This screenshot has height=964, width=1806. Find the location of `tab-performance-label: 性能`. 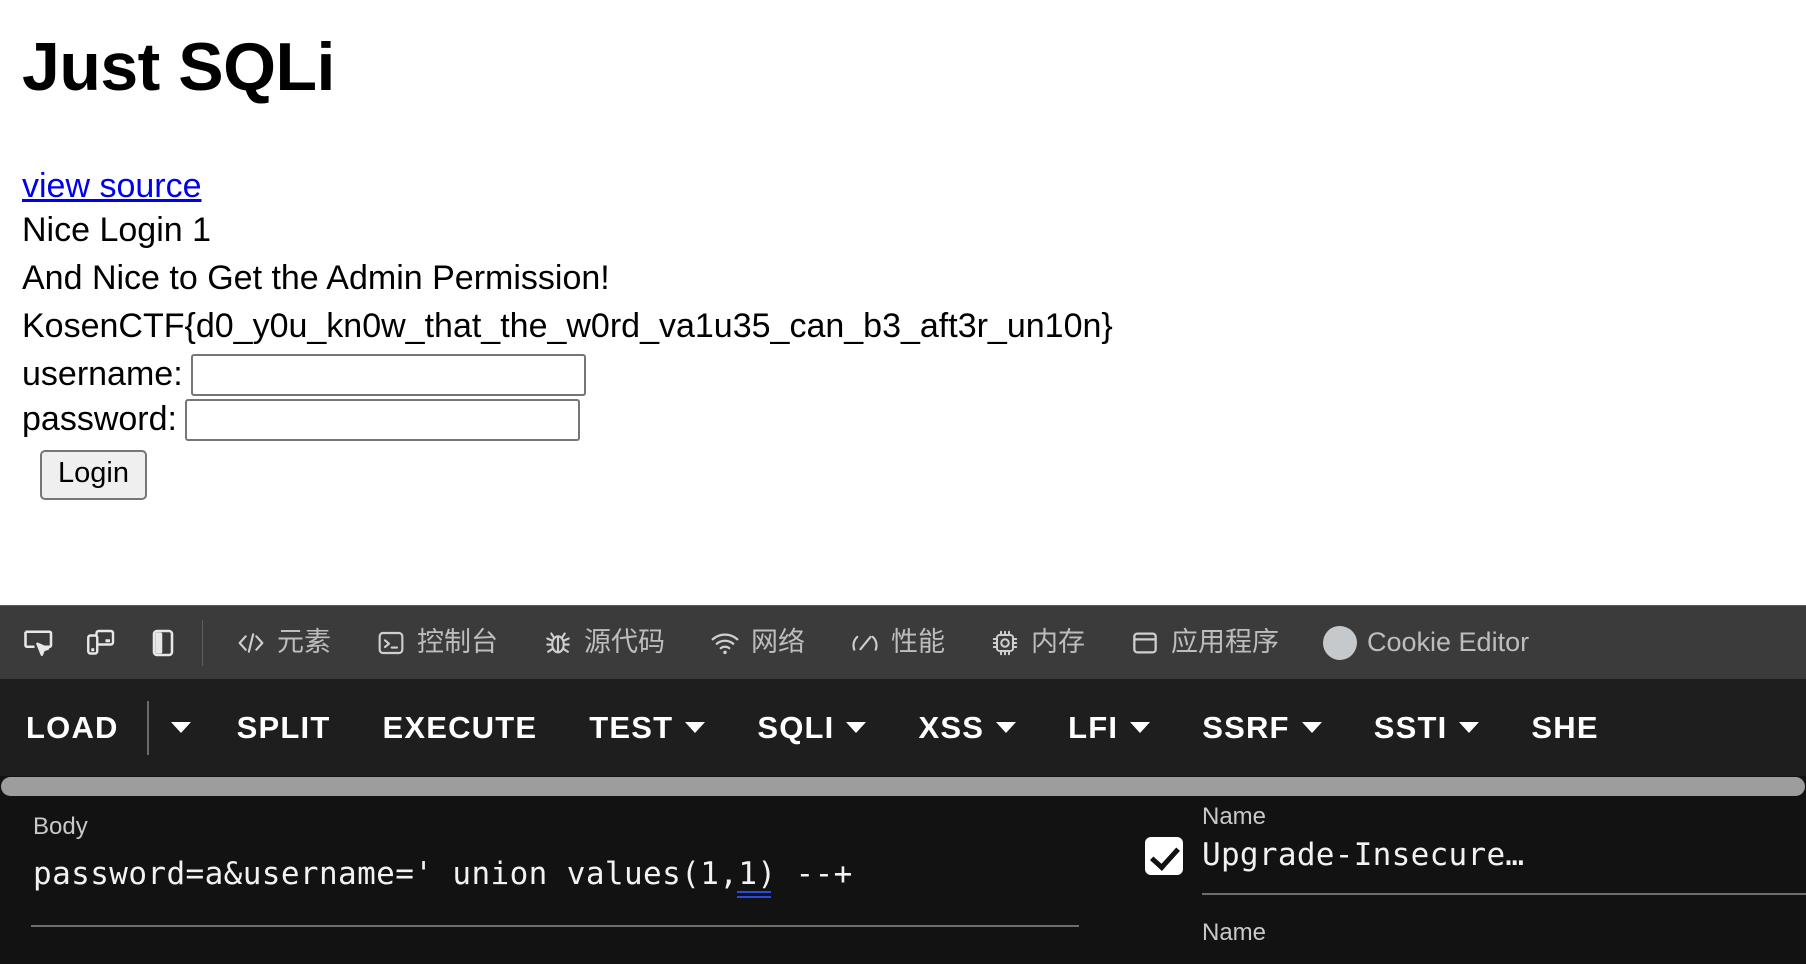

tab-performance-label: 性能 is located at coordinates (918, 642).